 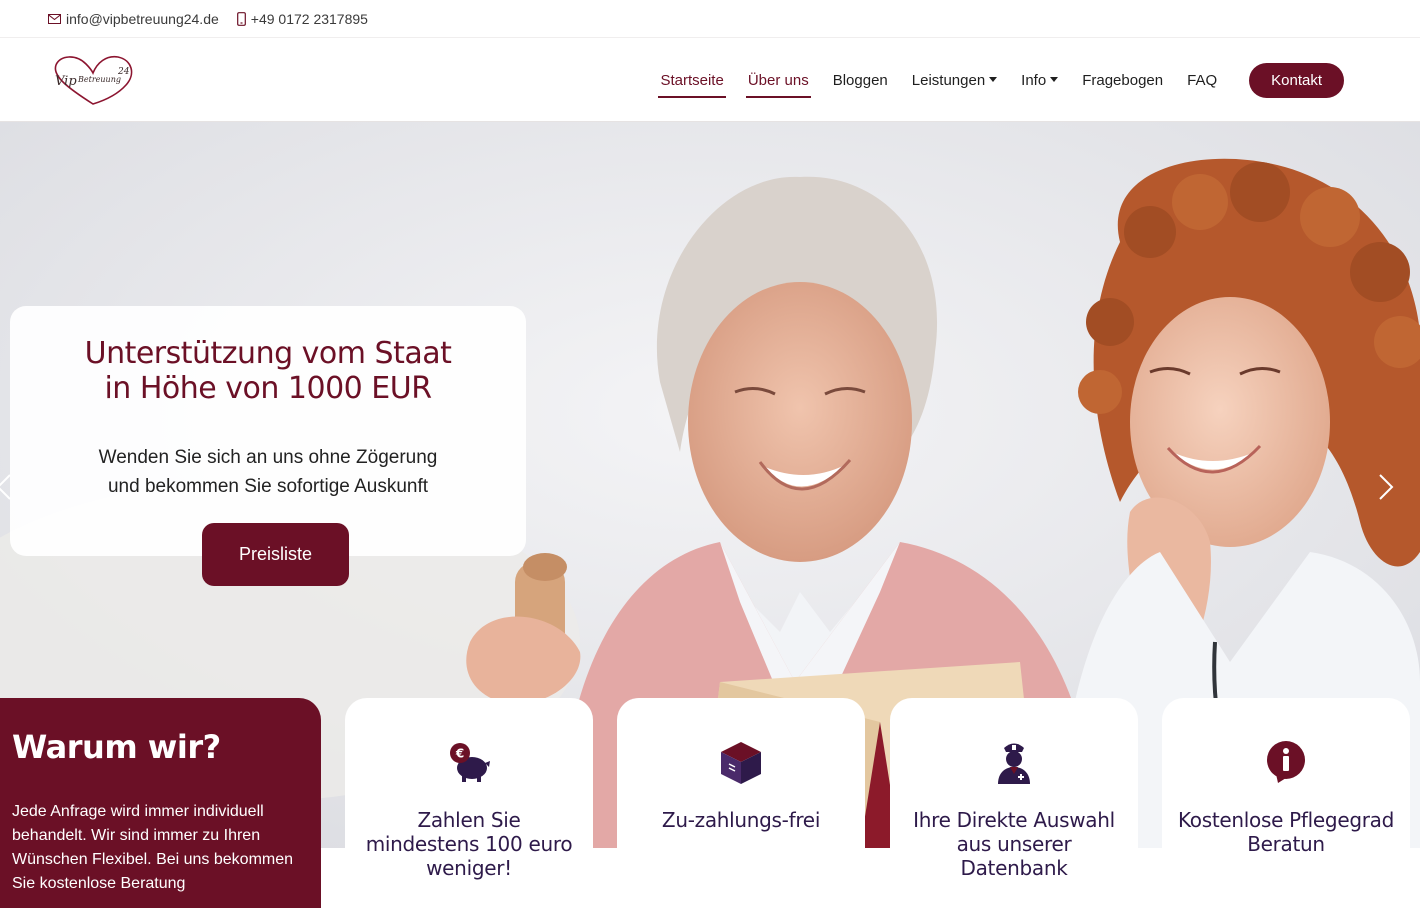 What do you see at coordinates (1034, 80) in the screenshot?
I see `nav-item-info-label: Info` at bounding box center [1034, 80].